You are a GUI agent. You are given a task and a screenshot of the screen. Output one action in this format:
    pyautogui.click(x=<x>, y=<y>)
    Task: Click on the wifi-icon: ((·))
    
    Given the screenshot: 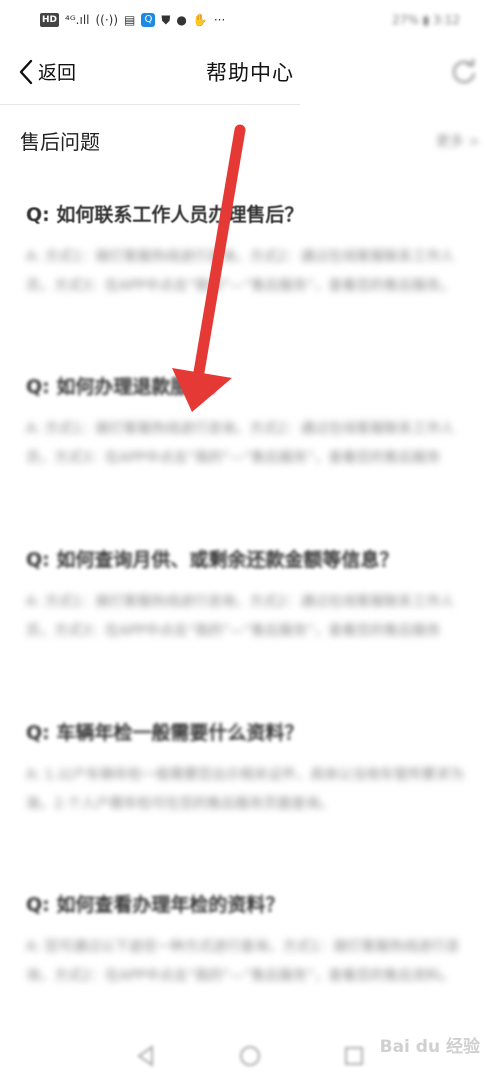 What is the action you would take?
    pyautogui.click(x=107, y=20)
    